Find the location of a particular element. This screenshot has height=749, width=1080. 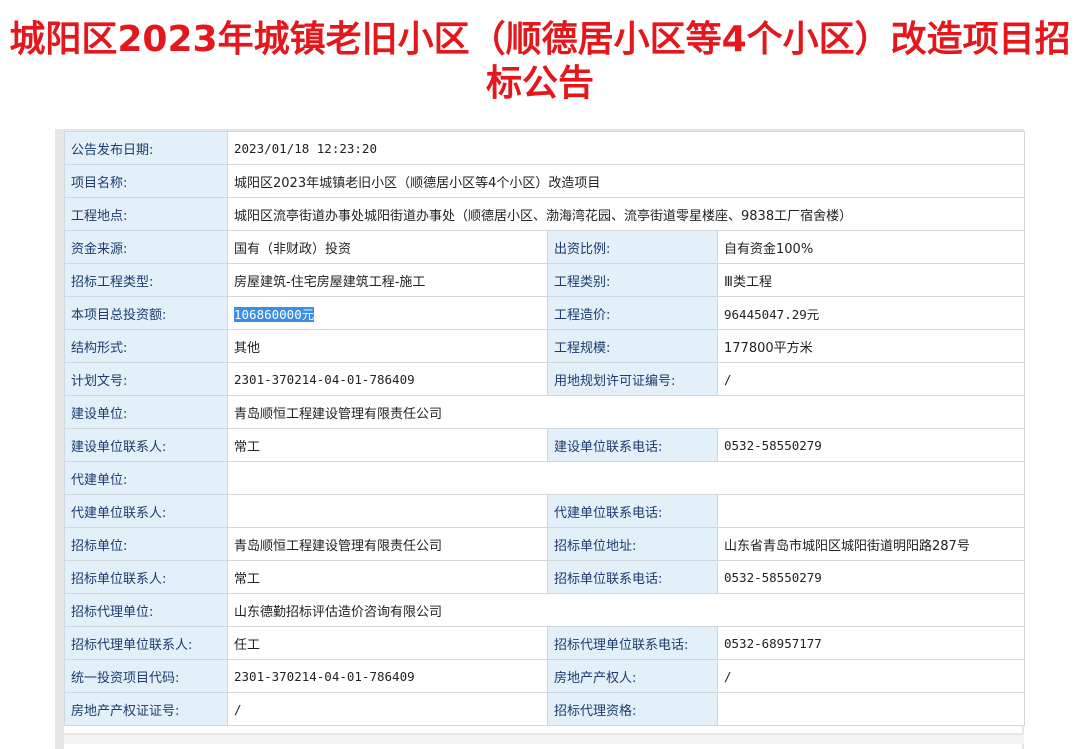

agency-qualification-value is located at coordinates (871, 709).